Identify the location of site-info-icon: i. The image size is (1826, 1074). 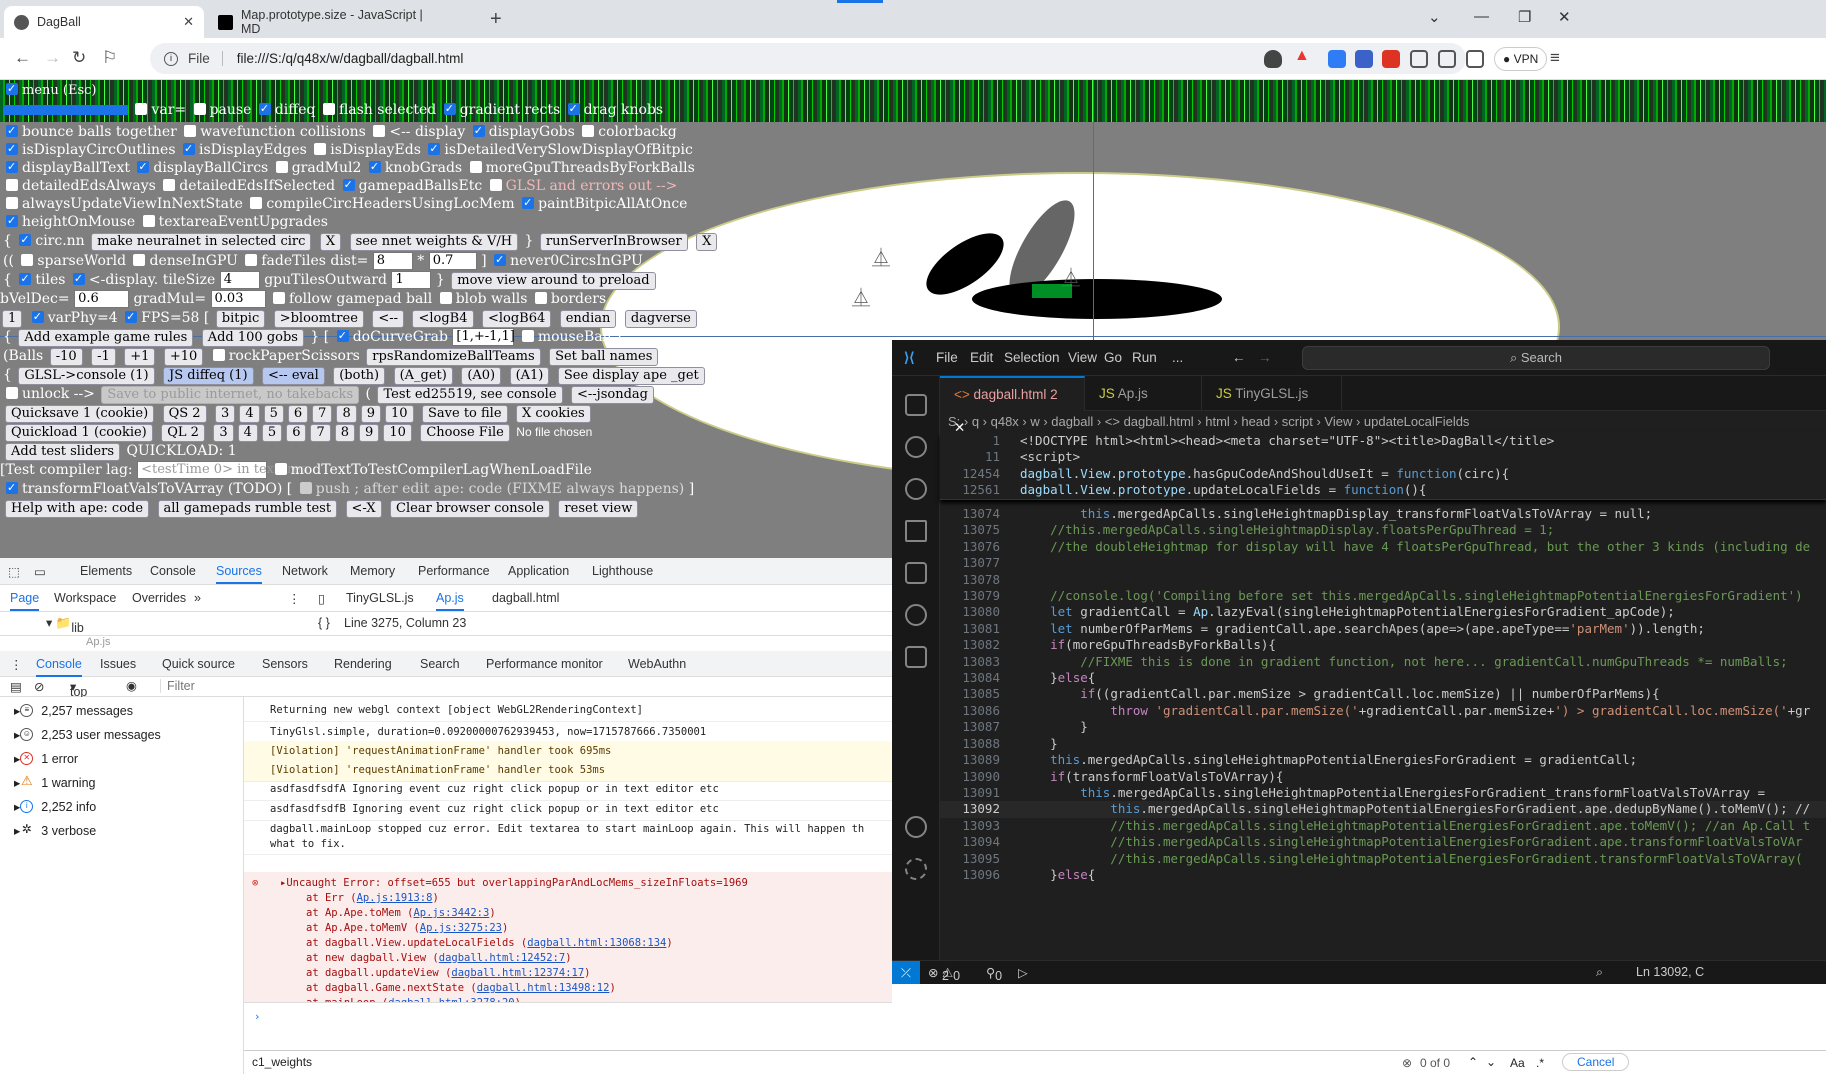
(171, 58).